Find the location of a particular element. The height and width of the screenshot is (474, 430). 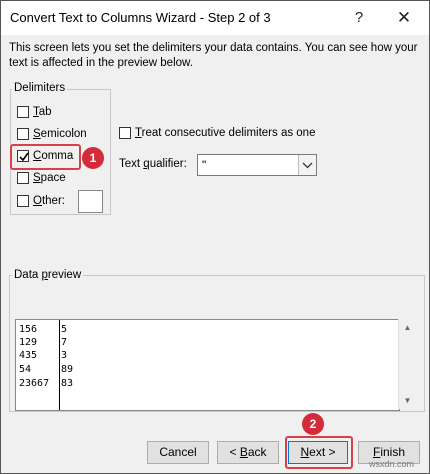

tab-label: Tab is located at coordinates (42, 112).